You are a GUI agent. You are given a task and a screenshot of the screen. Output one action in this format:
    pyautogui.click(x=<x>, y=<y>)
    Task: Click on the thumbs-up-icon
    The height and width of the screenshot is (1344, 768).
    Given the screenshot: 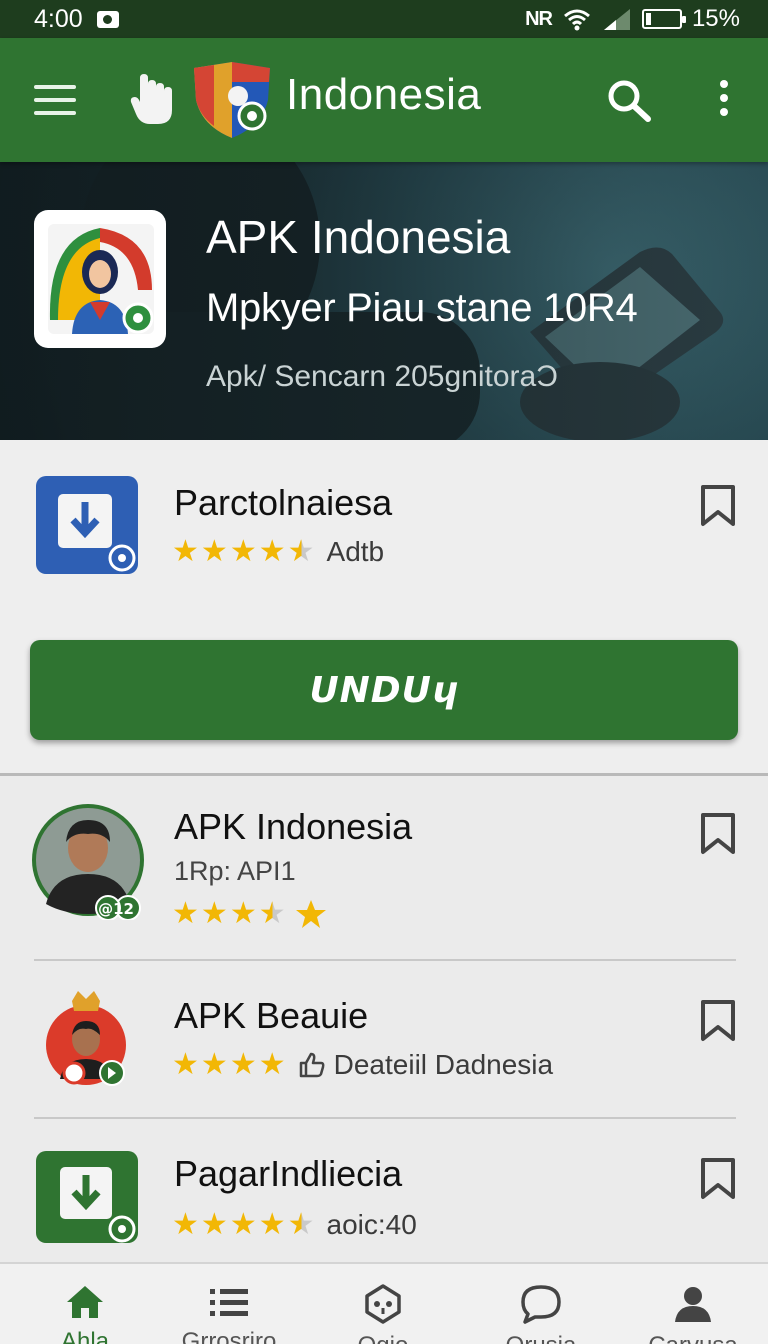 What is the action you would take?
    pyautogui.click(x=312, y=1065)
    